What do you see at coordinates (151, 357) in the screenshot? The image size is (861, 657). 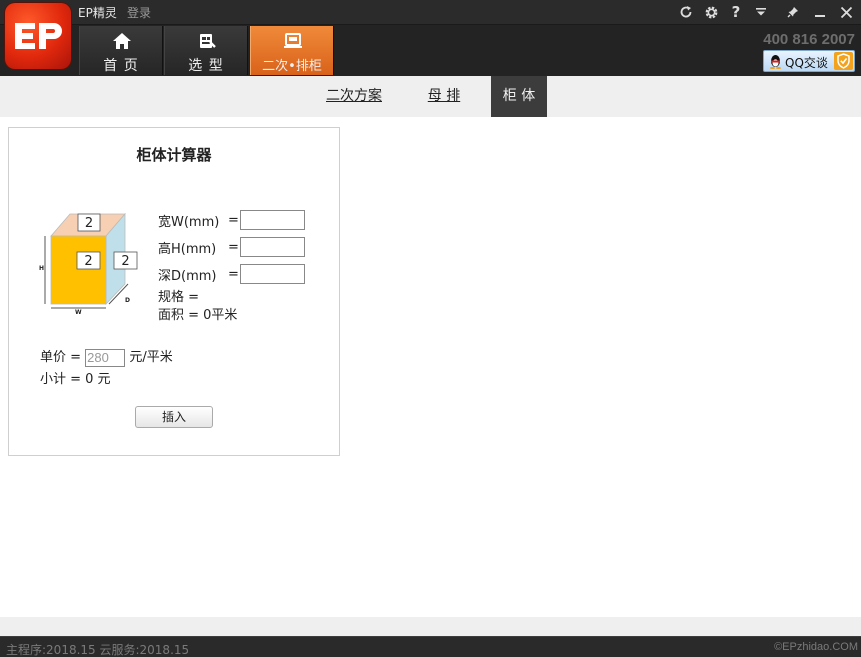 I see `unit-price-unit: 元/平米` at bounding box center [151, 357].